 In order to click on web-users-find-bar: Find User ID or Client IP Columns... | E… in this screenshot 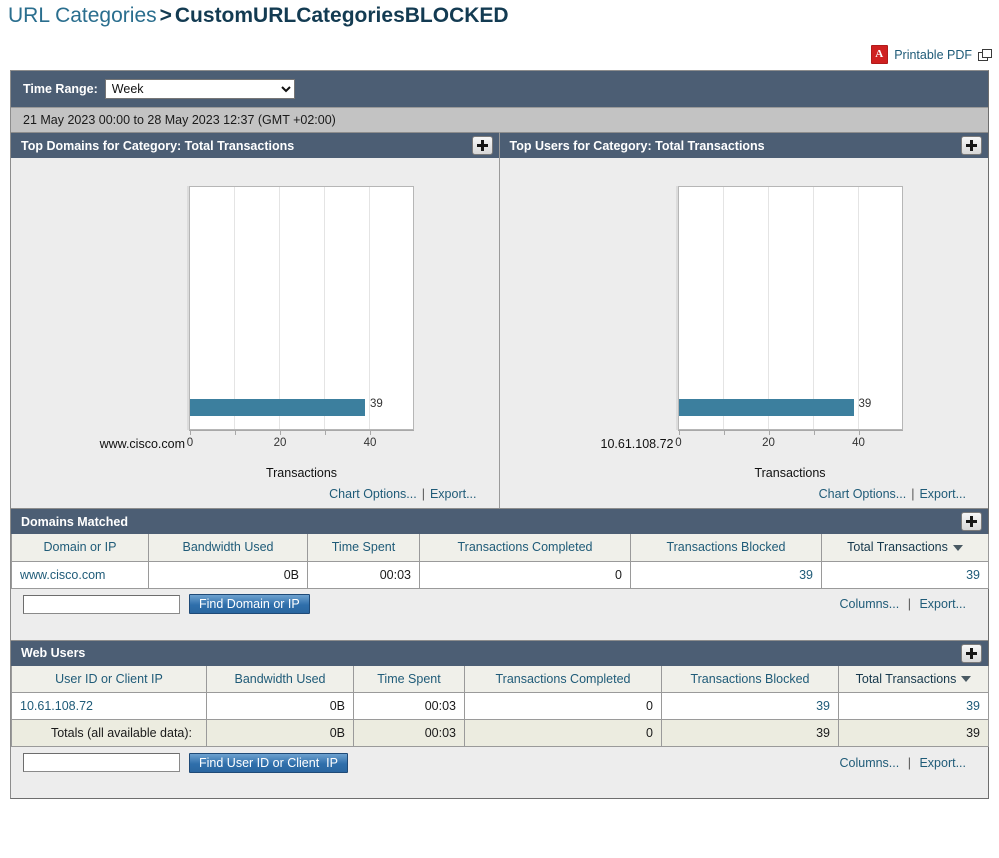, I will do `click(499, 762)`.